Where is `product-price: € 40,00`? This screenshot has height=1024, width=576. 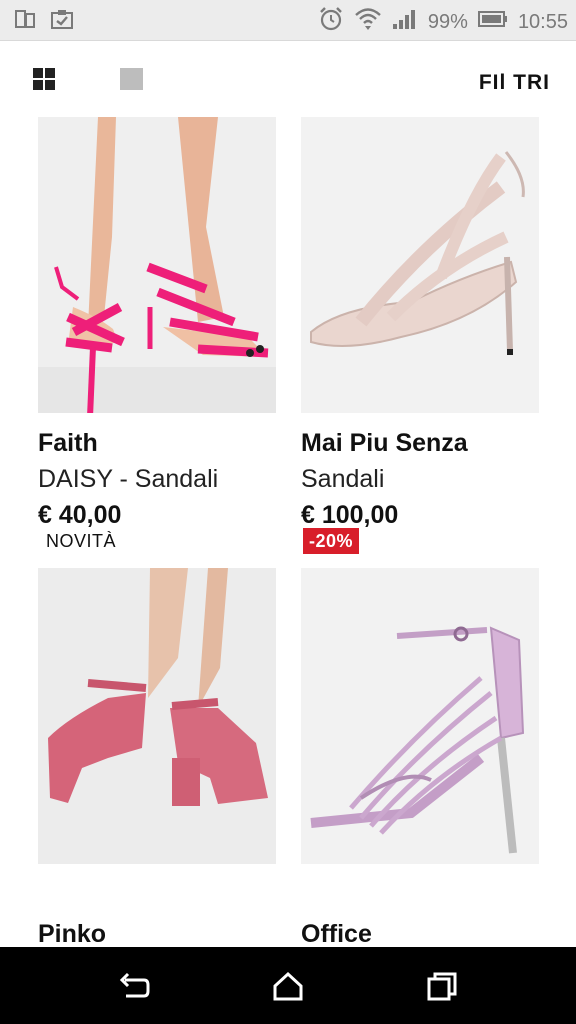
product-price: € 40,00 is located at coordinates (80, 515).